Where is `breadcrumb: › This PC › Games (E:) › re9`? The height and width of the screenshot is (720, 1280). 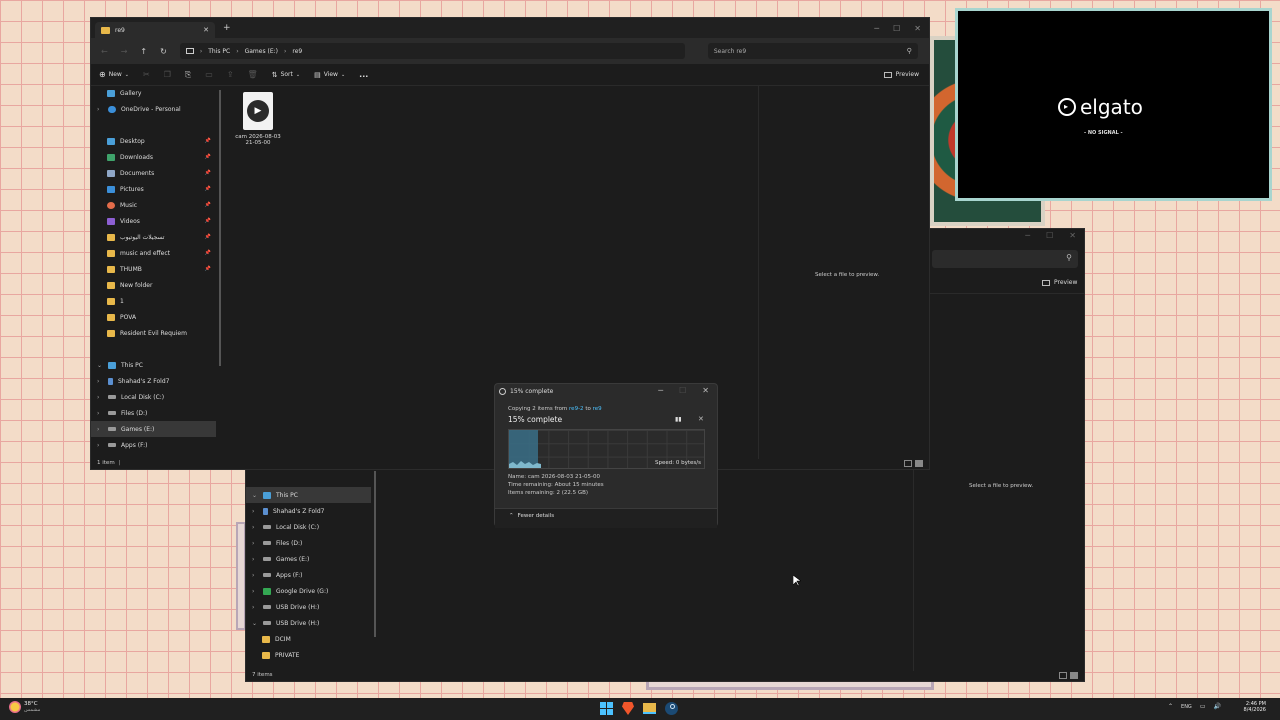 breadcrumb: › This PC › Games (E:) › re9 is located at coordinates (432, 51).